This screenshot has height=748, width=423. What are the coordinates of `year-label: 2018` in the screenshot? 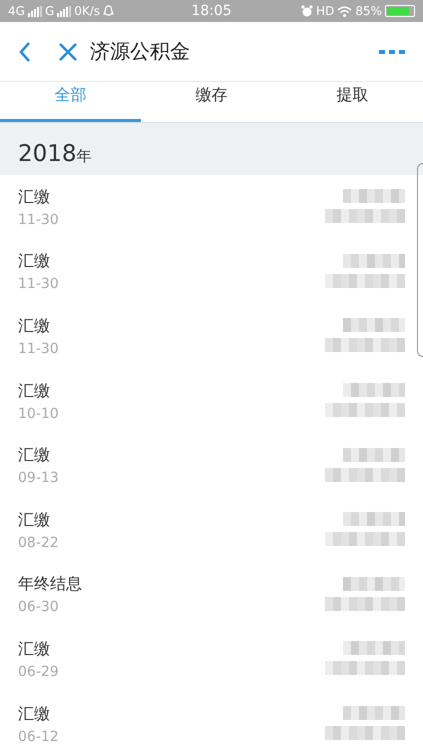 It's located at (47, 154).